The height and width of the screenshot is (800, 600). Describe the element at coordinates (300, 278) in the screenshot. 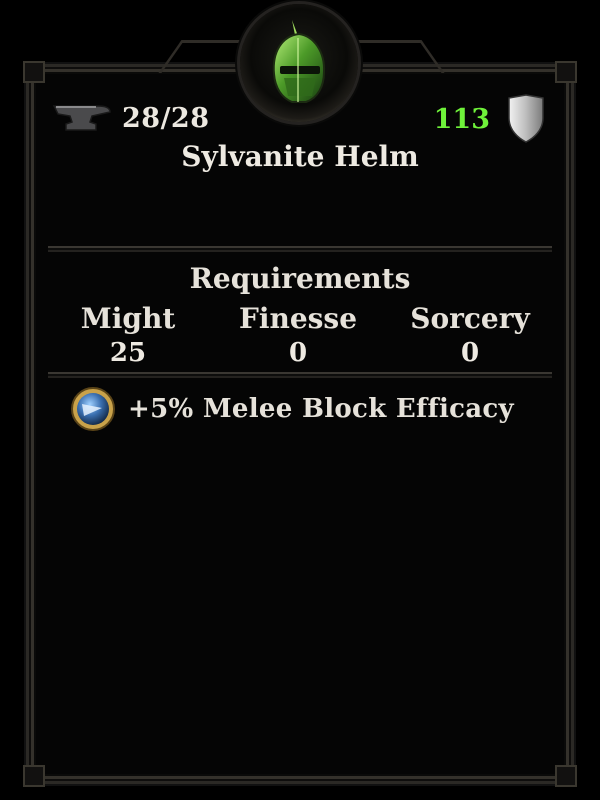

I see `requirements-title: Requirements` at that location.